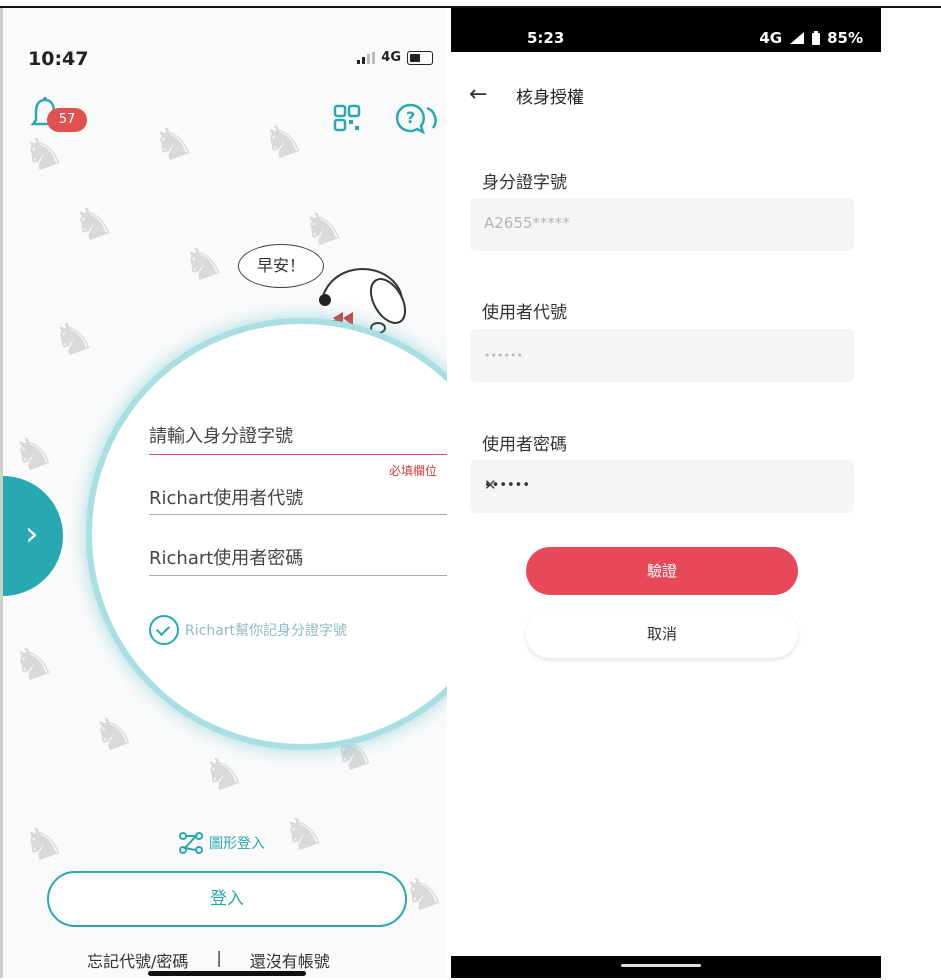 This screenshot has height=980, width=941. I want to click on page-title: 核身授權, so click(550, 98).